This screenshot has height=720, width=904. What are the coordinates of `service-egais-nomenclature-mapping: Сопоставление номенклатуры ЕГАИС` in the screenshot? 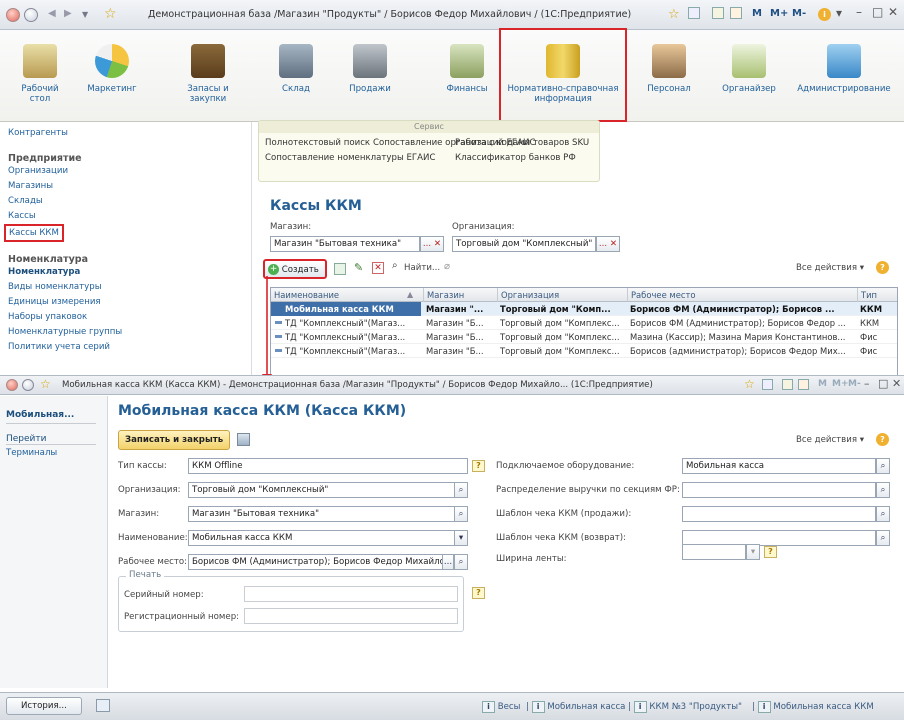 It's located at (350, 158).